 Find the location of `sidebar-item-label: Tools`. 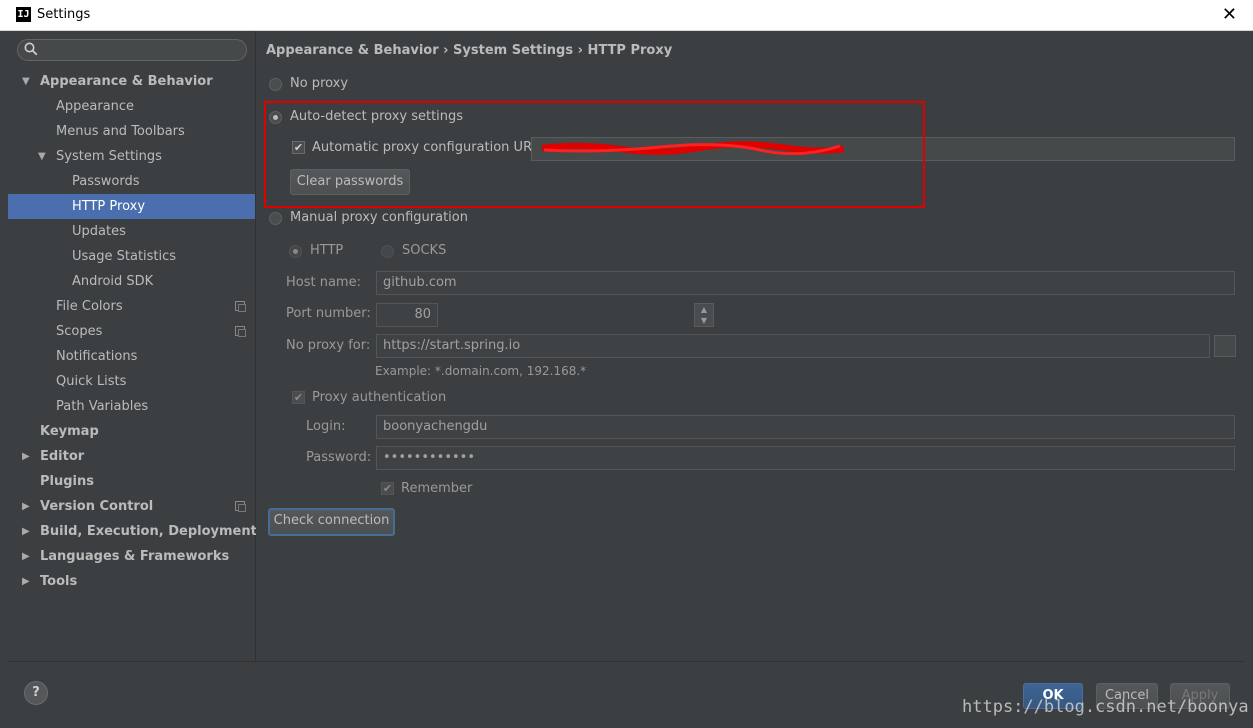

sidebar-item-label: Tools is located at coordinates (59, 581).